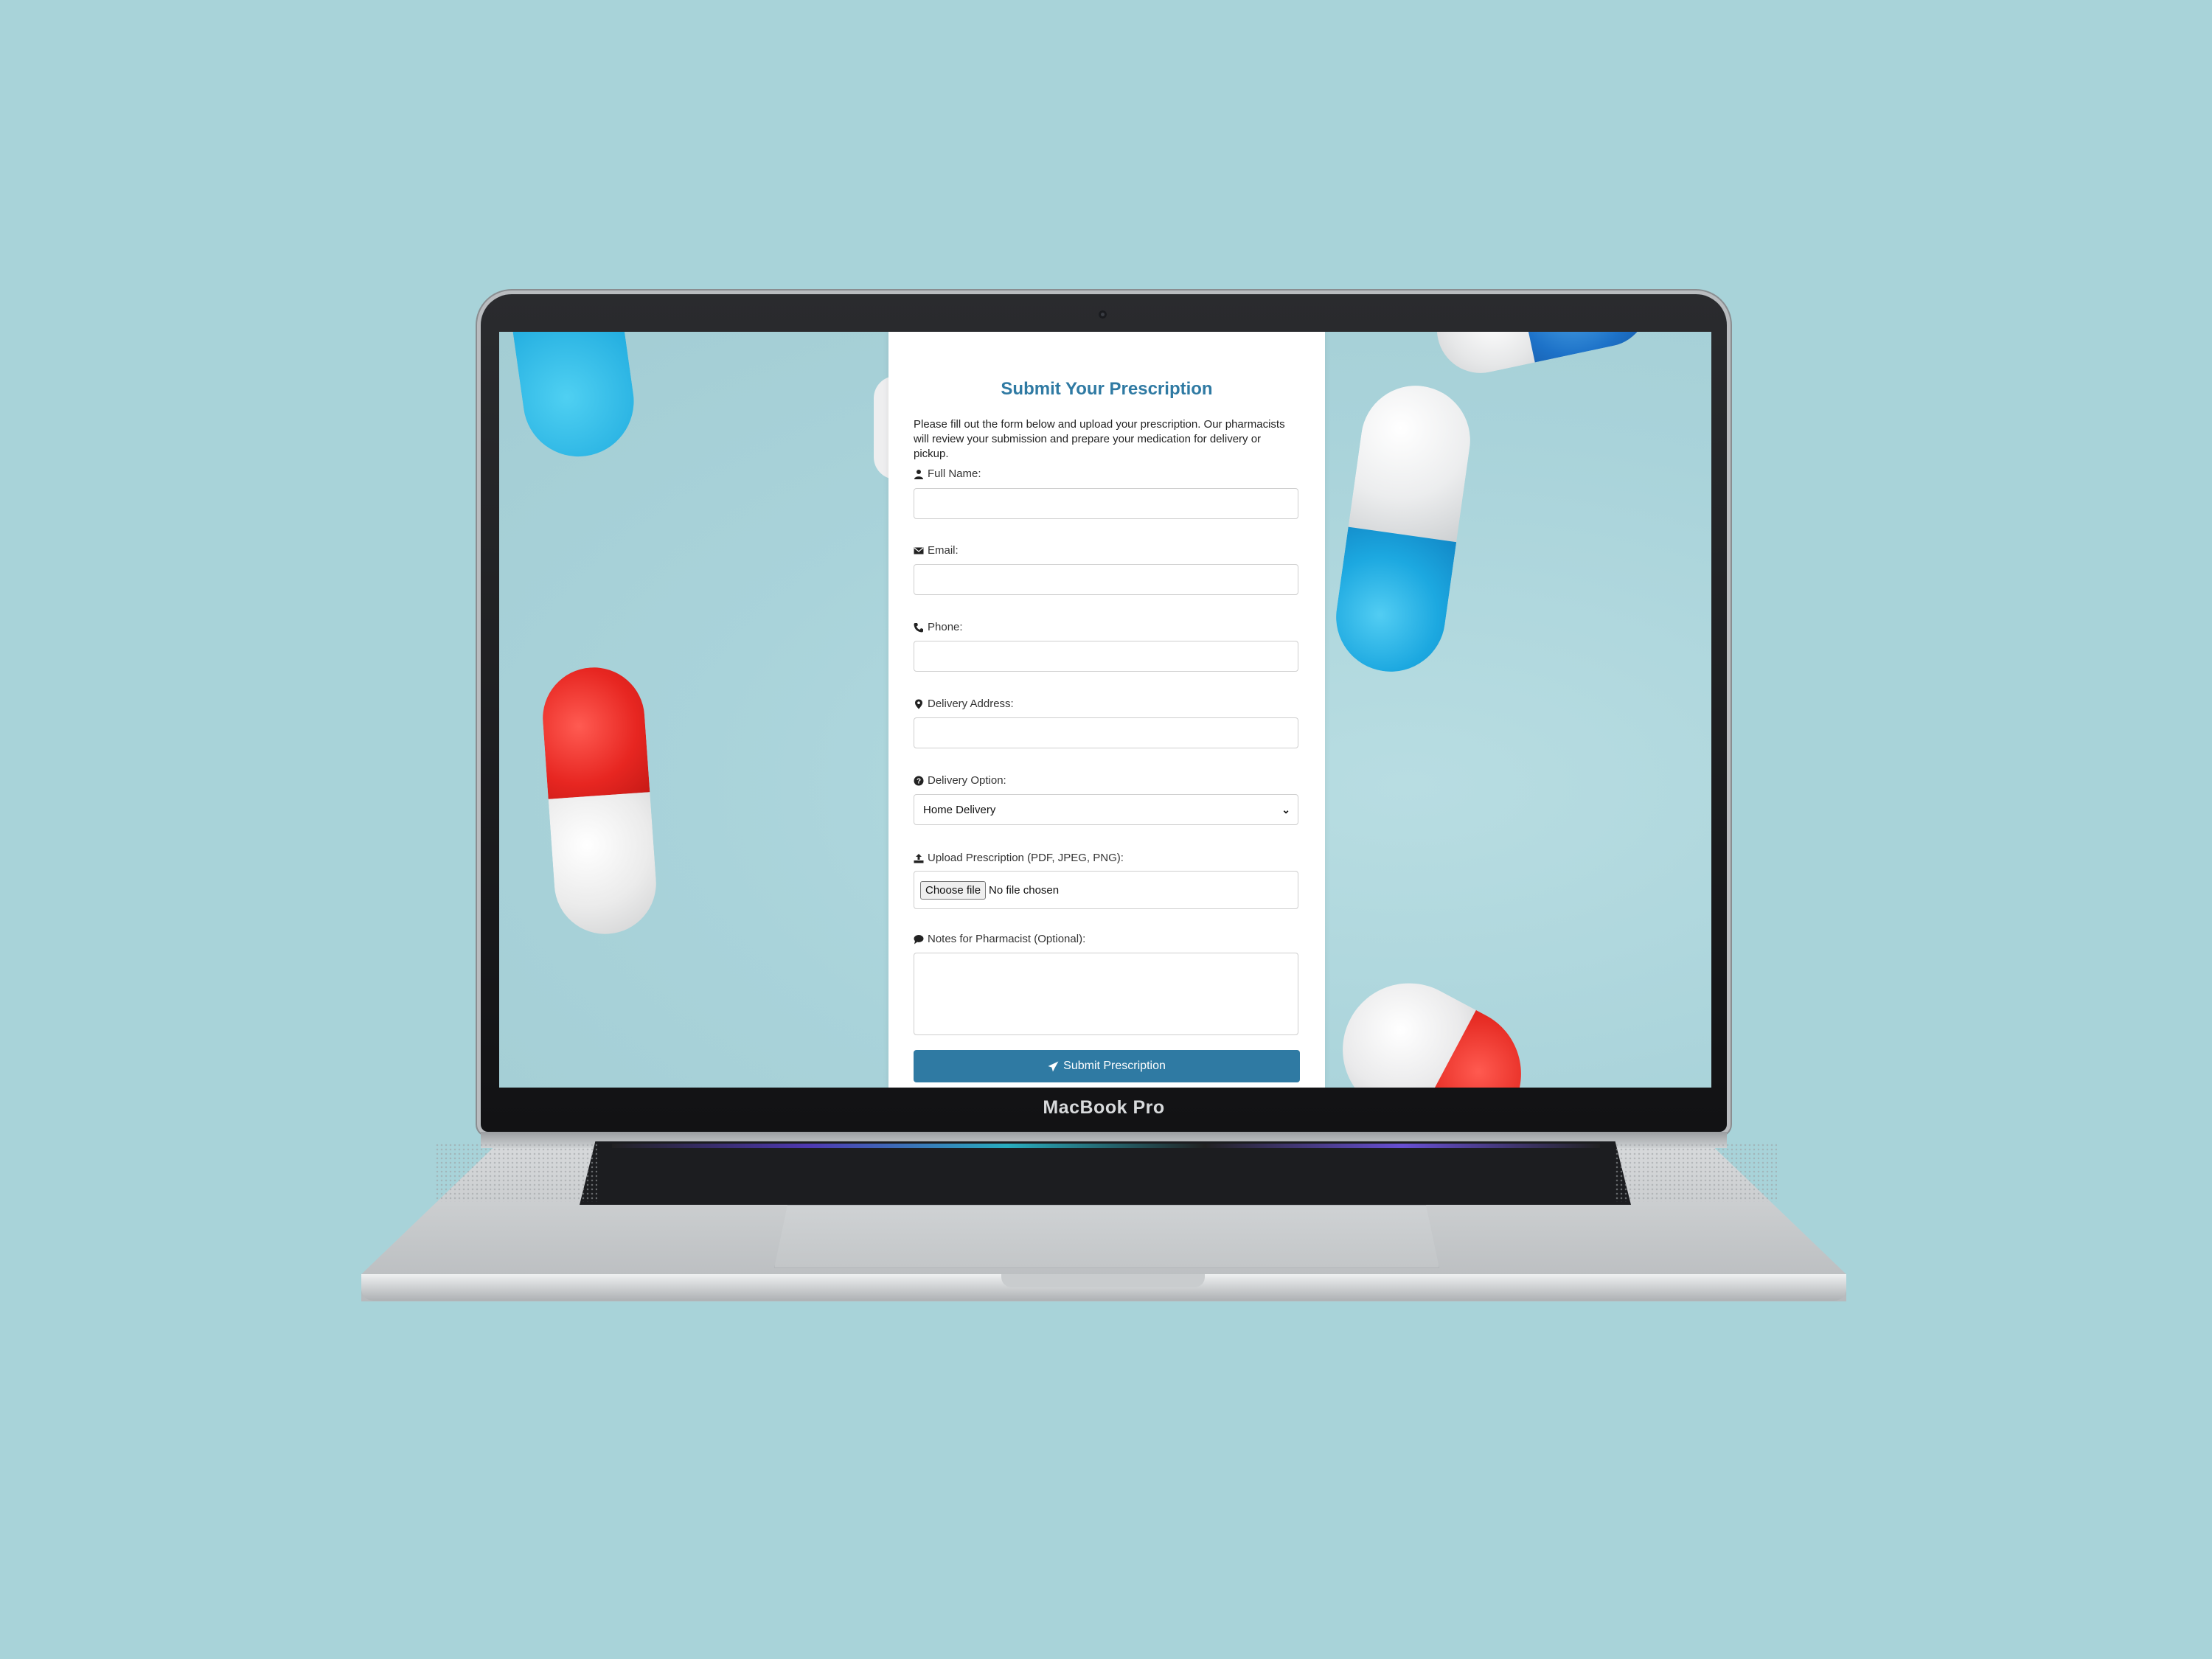  What do you see at coordinates (1285, 809) in the screenshot?
I see `chevron-down-icon: ⌄` at bounding box center [1285, 809].